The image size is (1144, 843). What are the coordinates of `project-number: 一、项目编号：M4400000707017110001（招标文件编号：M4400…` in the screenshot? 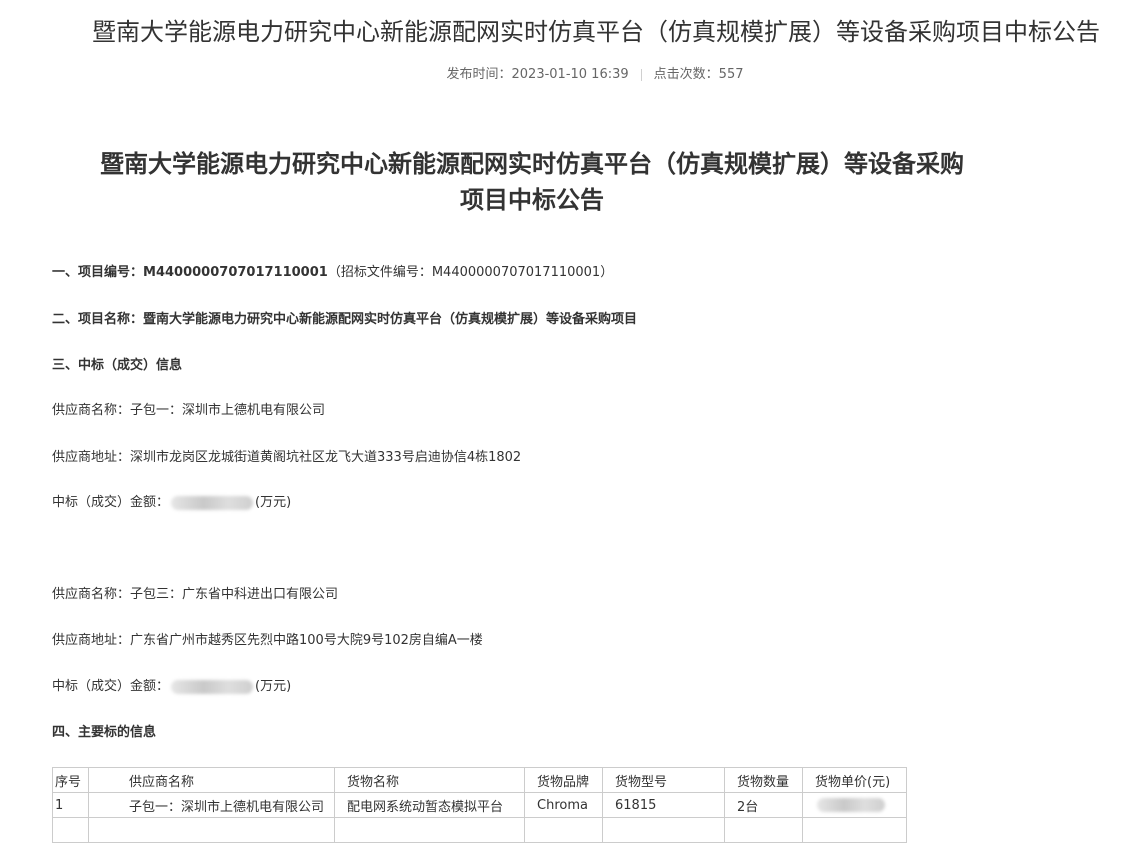 It's located at (332, 273).